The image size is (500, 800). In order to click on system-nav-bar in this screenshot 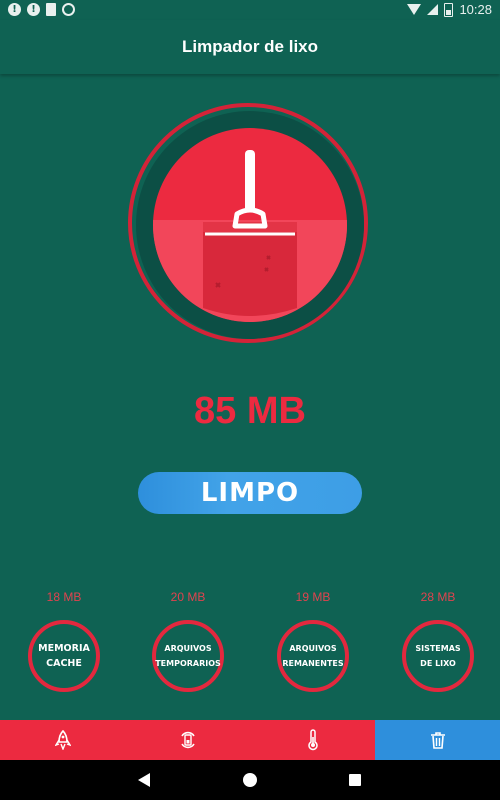, I will do `click(250, 780)`.